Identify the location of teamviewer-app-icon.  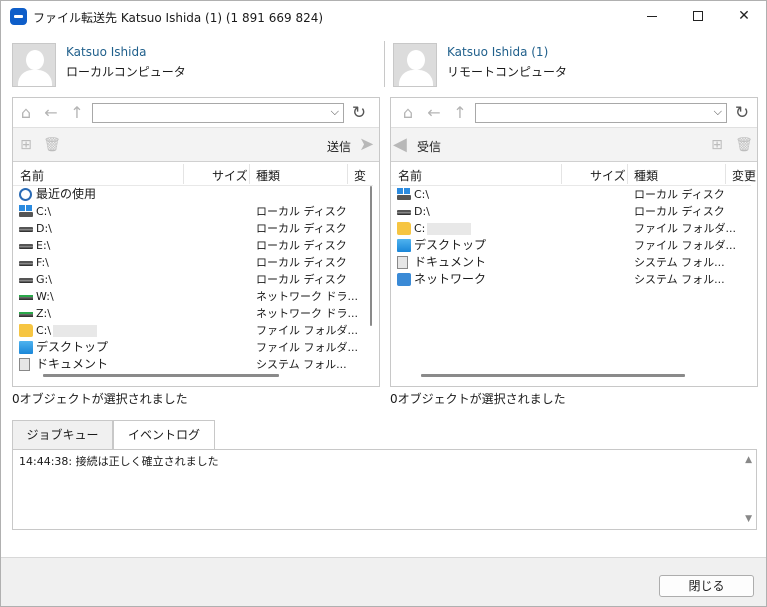
(18, 16).